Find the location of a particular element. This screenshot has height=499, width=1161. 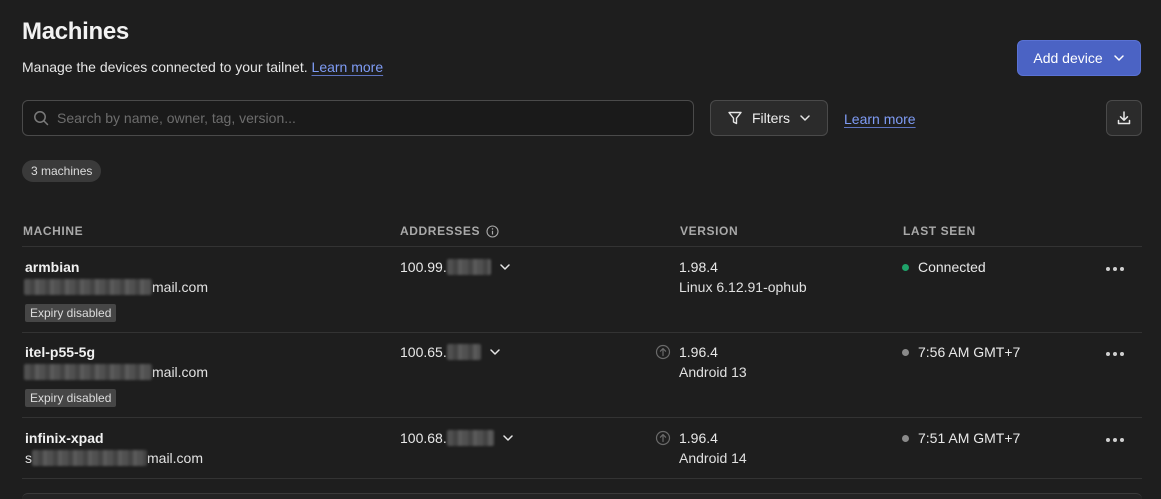

filters-button: Filters is located at coordinates (769, 118).